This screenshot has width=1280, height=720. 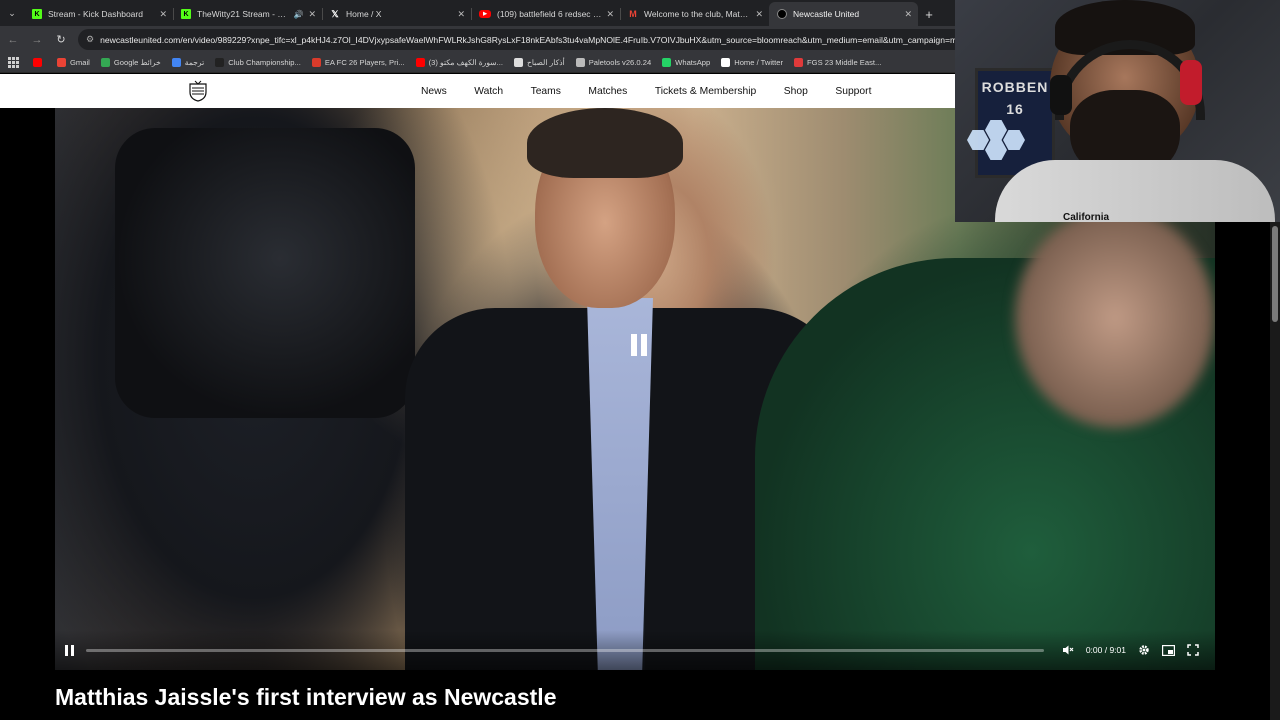 I want to click on nav-link-tickets-membership: Tickets & Membership, so click(x=705, y=91).